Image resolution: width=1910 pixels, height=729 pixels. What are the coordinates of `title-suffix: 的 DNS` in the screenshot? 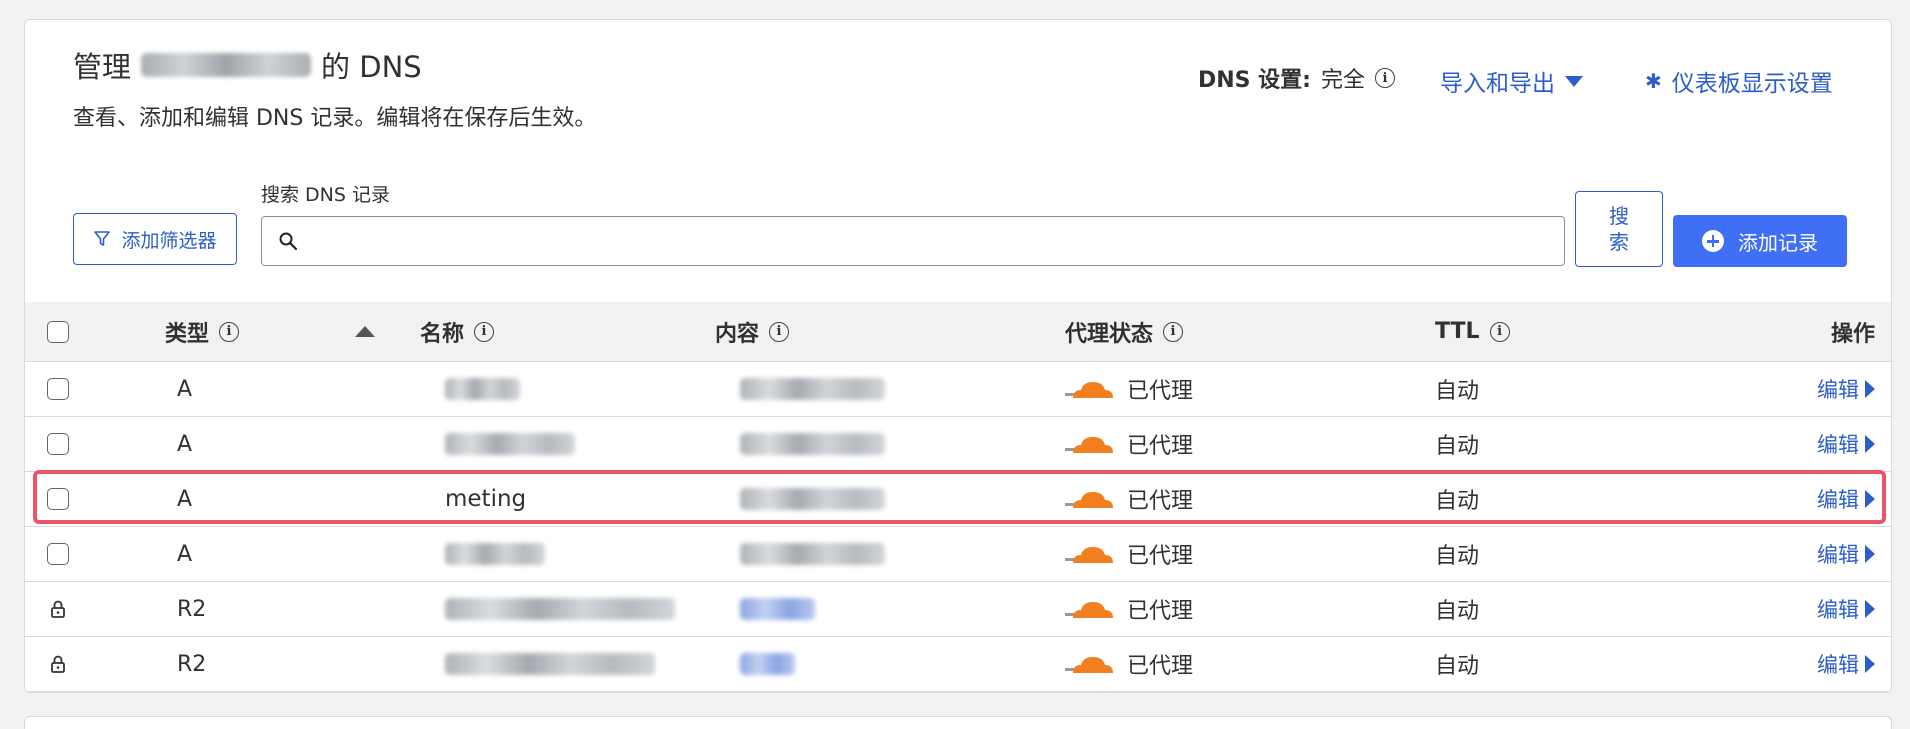 It's located at (371, 67).